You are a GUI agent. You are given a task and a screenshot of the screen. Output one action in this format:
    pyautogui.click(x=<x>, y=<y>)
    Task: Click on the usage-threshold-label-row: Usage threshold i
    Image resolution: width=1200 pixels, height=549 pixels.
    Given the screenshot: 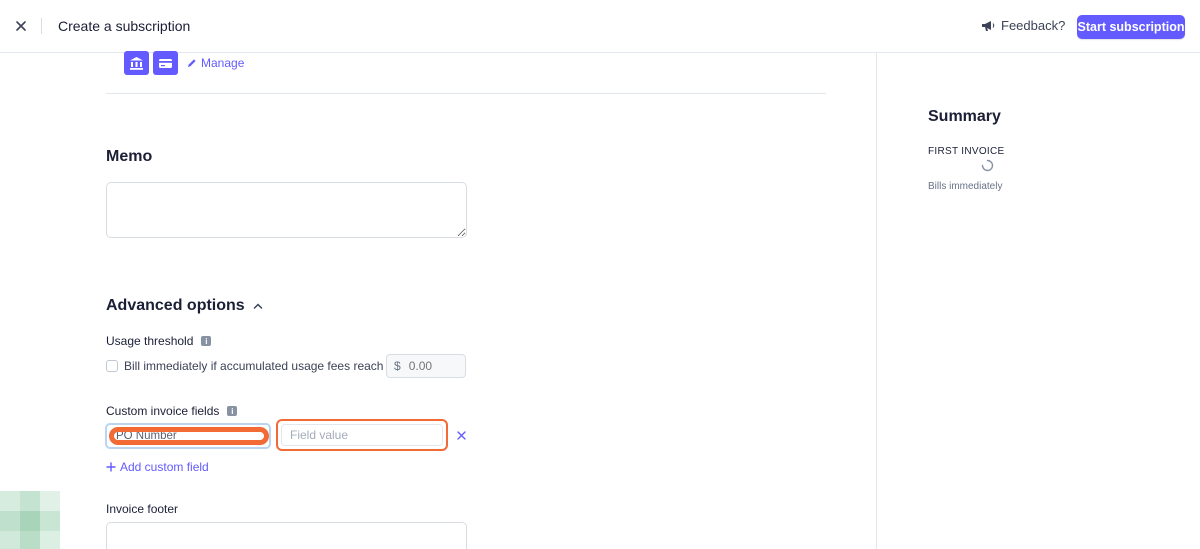 What is the action you would take?
    pyautogui.click(x=159, y=341)
    